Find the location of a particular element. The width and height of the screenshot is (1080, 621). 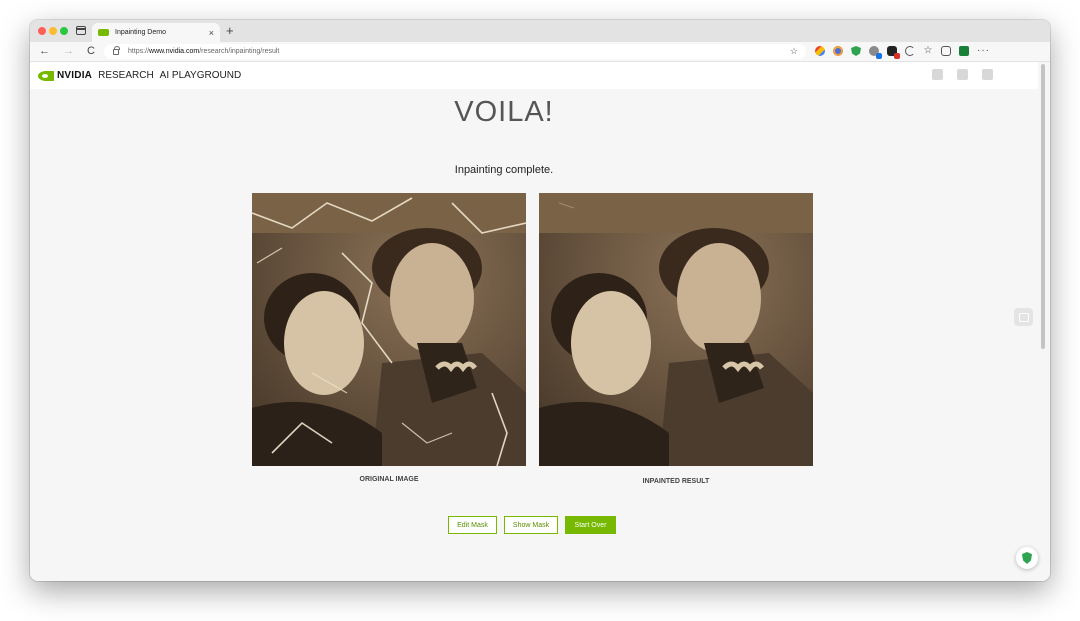

new-tab-button: + is located at coordinates (230, 31).